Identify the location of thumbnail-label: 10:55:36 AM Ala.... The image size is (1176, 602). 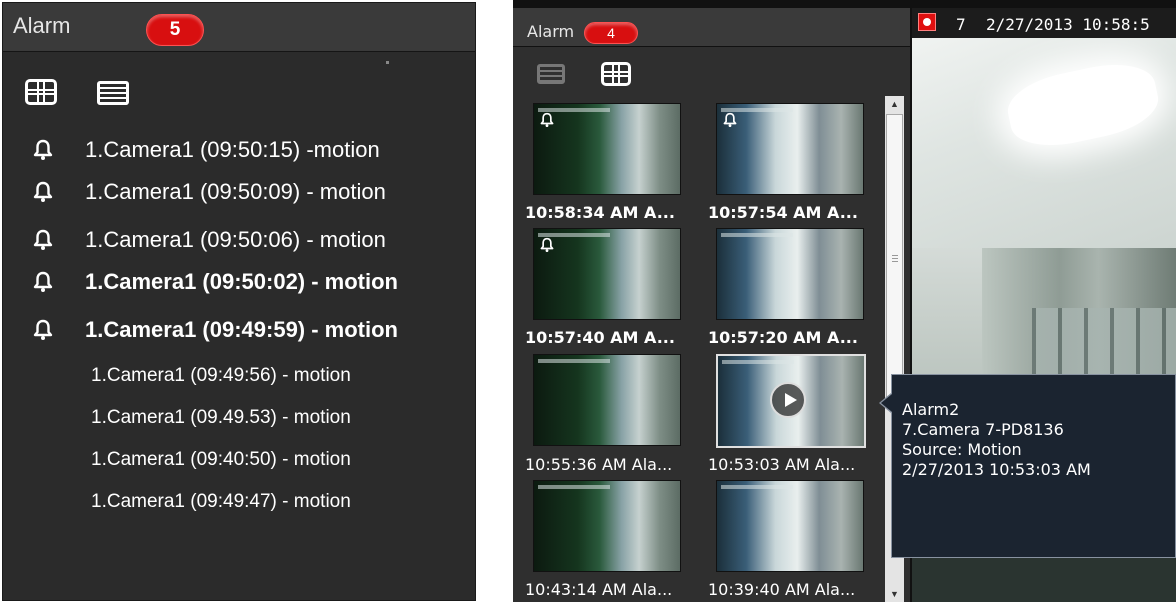
(599, 464).